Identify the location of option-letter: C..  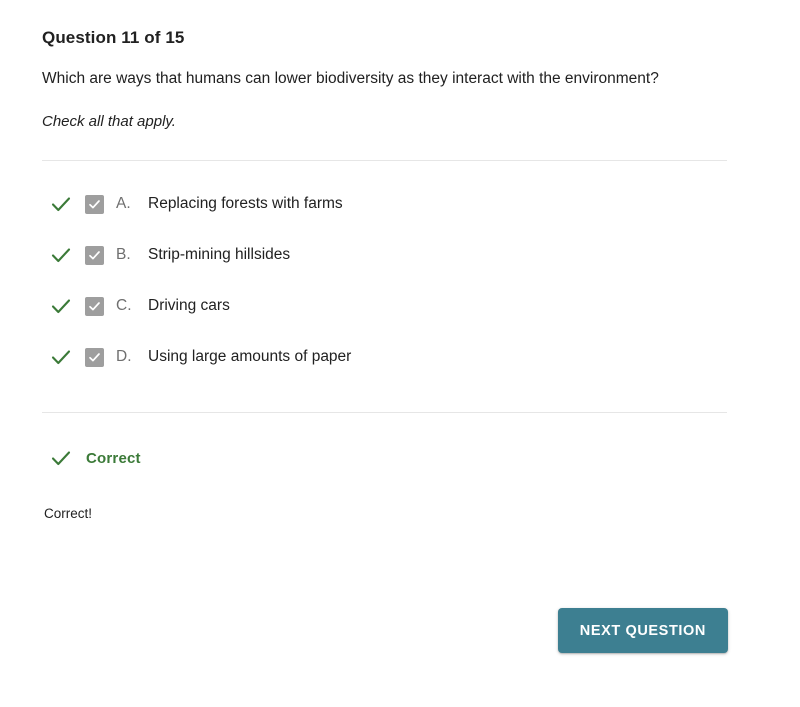
(124, 305).